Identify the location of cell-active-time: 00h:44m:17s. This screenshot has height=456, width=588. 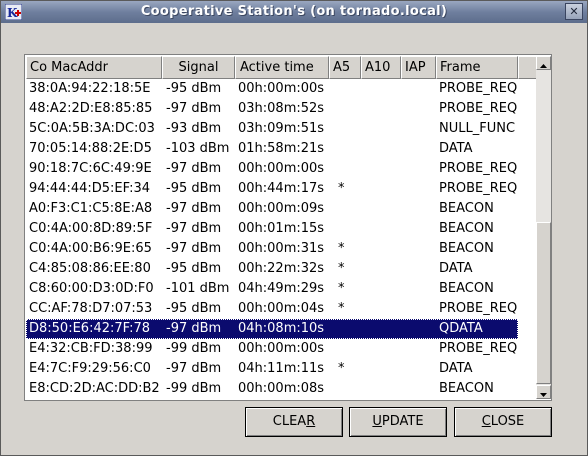
(281, 188).